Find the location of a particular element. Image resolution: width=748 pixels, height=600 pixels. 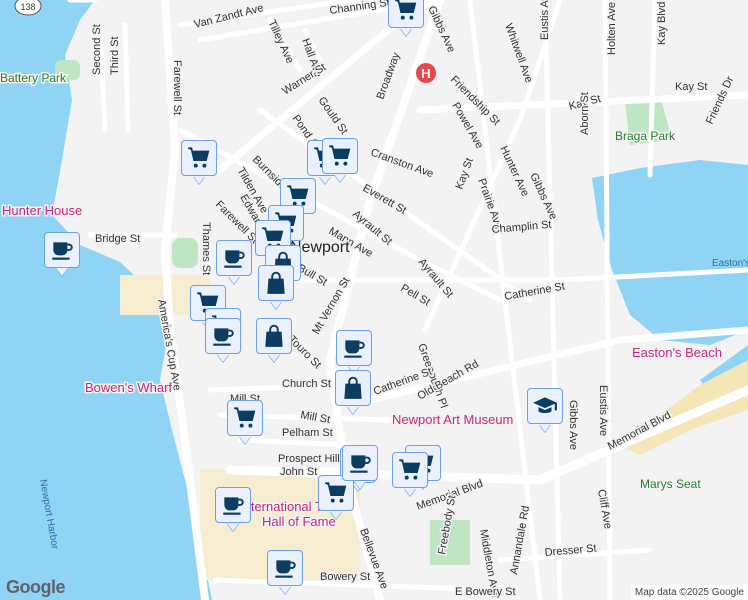

route-shield-label: 138 is located at coordinates (27, 7).